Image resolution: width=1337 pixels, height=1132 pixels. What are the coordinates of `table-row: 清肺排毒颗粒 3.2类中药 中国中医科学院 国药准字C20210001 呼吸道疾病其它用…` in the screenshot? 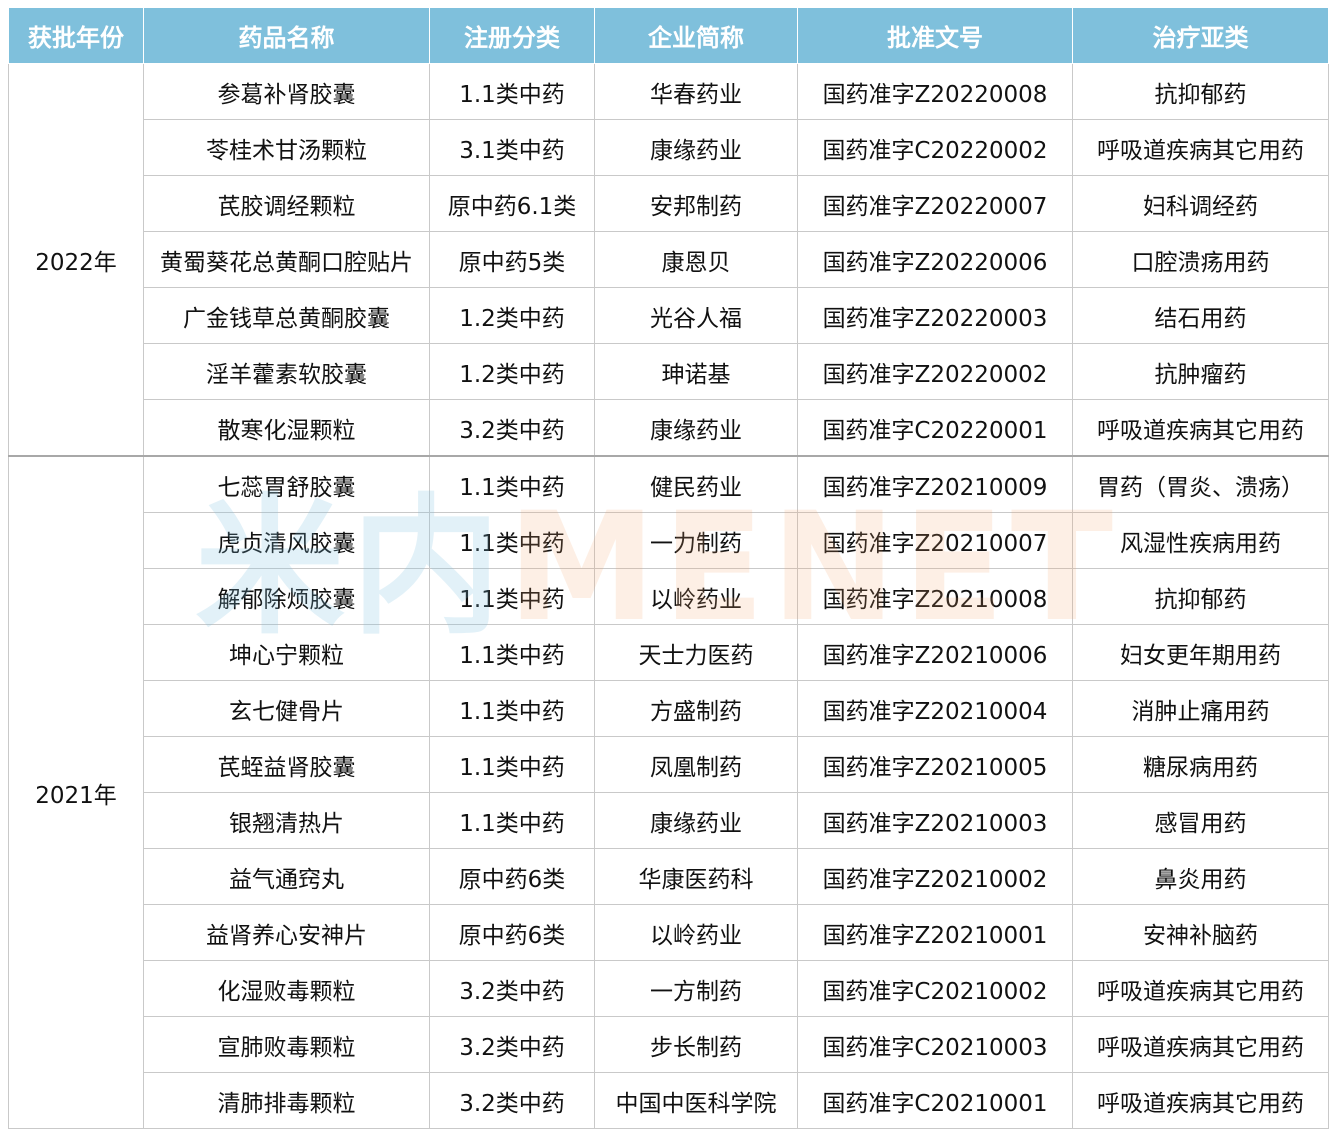 It's located at (669, 1100).